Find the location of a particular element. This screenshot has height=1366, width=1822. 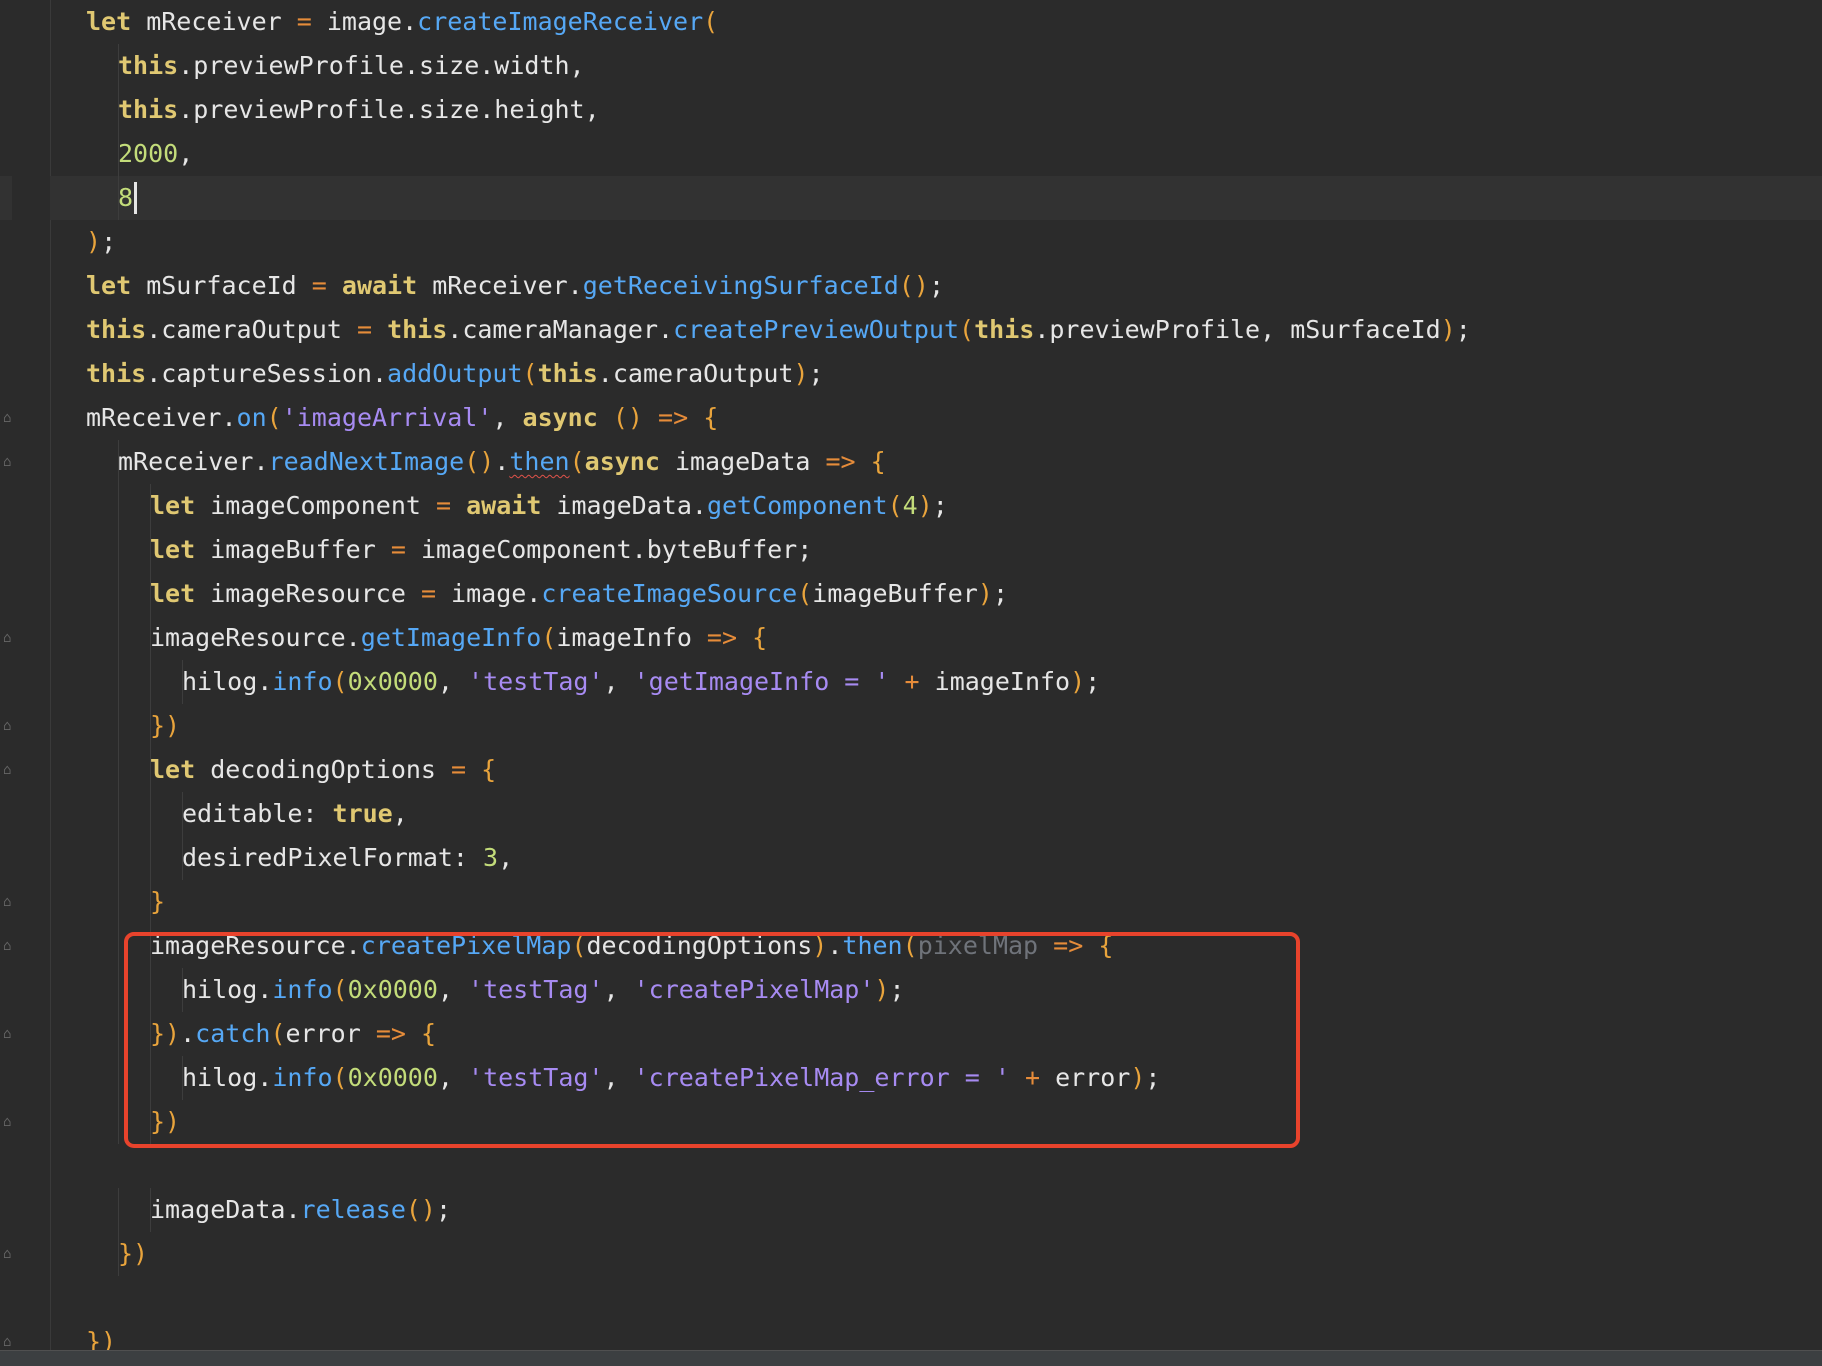

code-token: imageData. is located at coordinates (624, 505).